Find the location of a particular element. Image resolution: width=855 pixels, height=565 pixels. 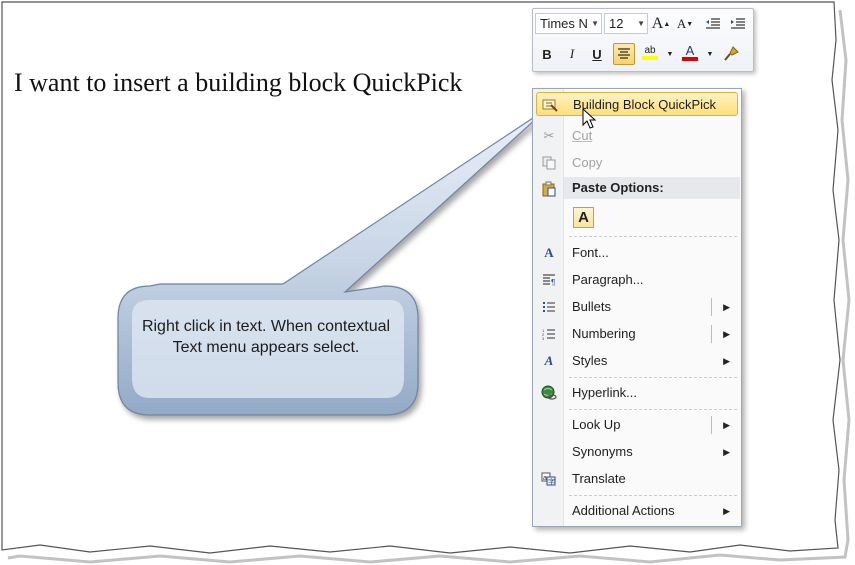

building-block-icon is located at coordinates (550, 105).